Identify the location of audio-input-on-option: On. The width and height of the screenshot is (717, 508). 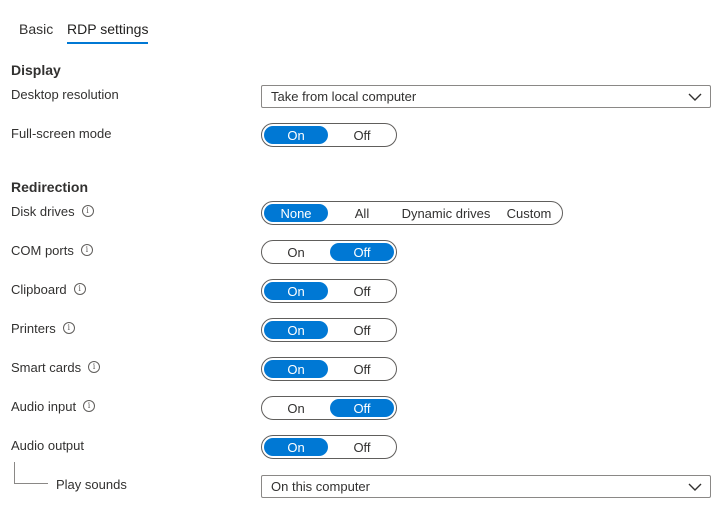
(296, 408).